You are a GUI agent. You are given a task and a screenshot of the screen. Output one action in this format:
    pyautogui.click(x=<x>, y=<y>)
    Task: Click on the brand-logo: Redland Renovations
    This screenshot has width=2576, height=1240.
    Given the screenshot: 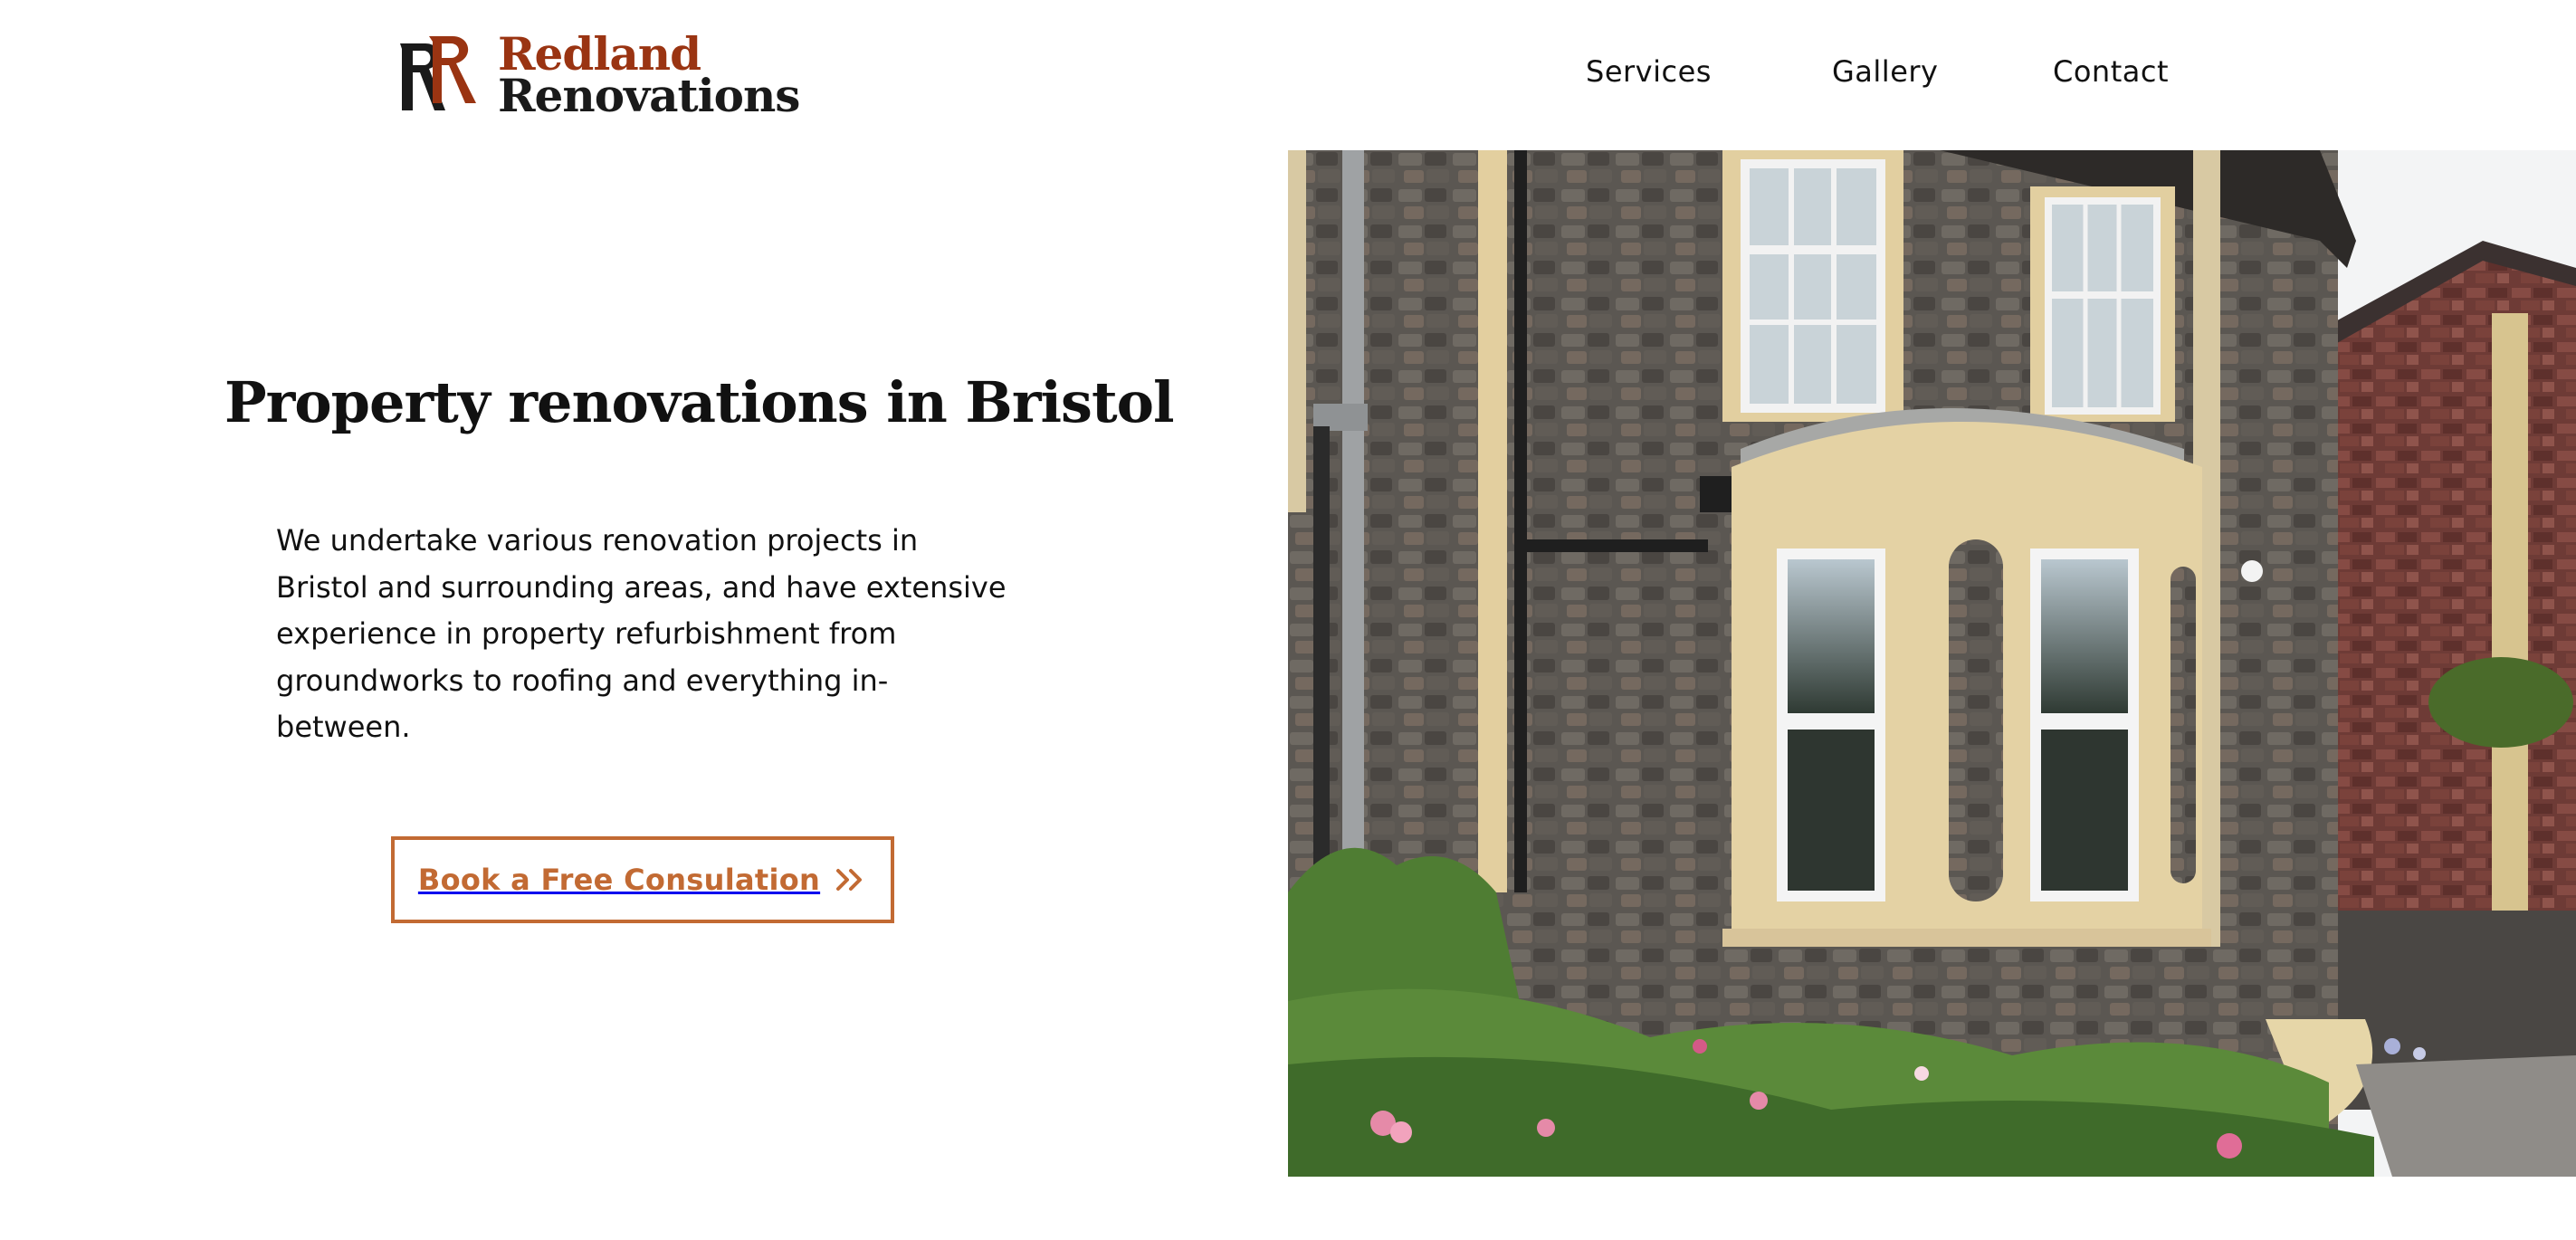 What is the action you would take?
    pyautogui.click(x=596, y=74)
    